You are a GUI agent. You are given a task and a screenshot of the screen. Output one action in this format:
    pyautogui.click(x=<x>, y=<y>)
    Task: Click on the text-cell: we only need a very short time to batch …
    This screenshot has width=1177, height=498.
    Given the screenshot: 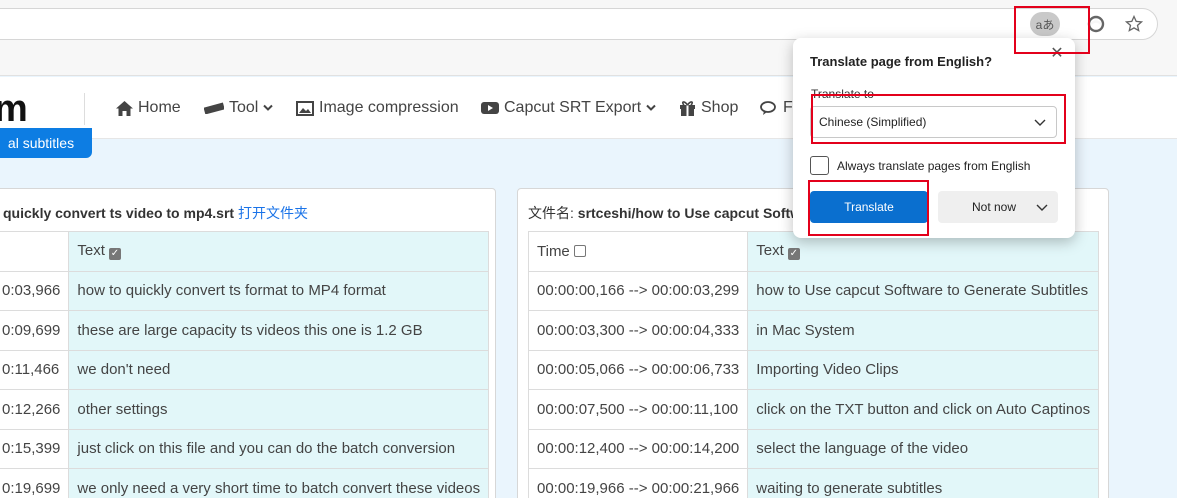 What is the action you would take?
    pyautogui.click(x=279, y=483)
    